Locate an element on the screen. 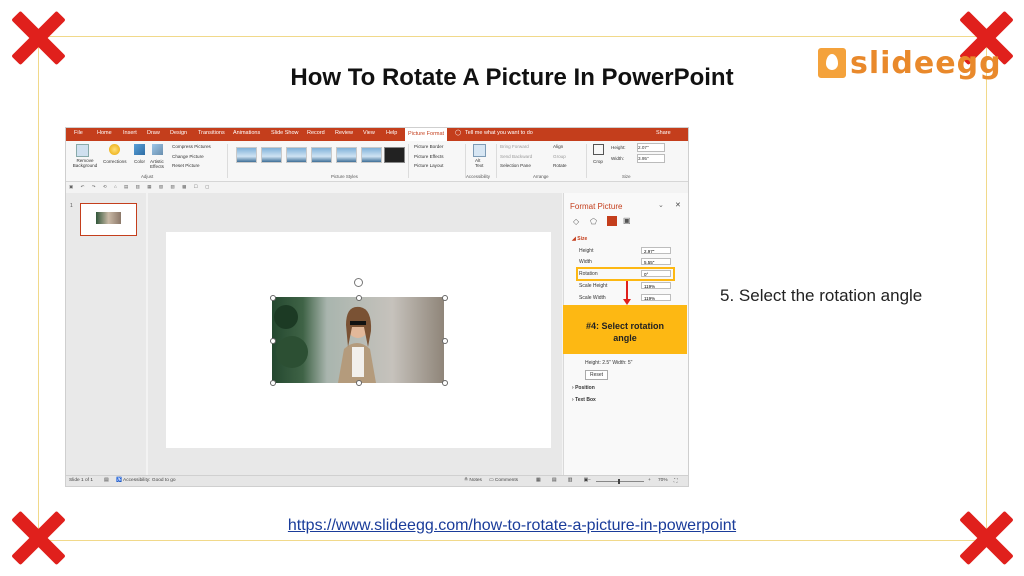 Image resolution: width=1024 pixels, height=576 pixels. alt-text-icon is located at coordinates (479, 150).